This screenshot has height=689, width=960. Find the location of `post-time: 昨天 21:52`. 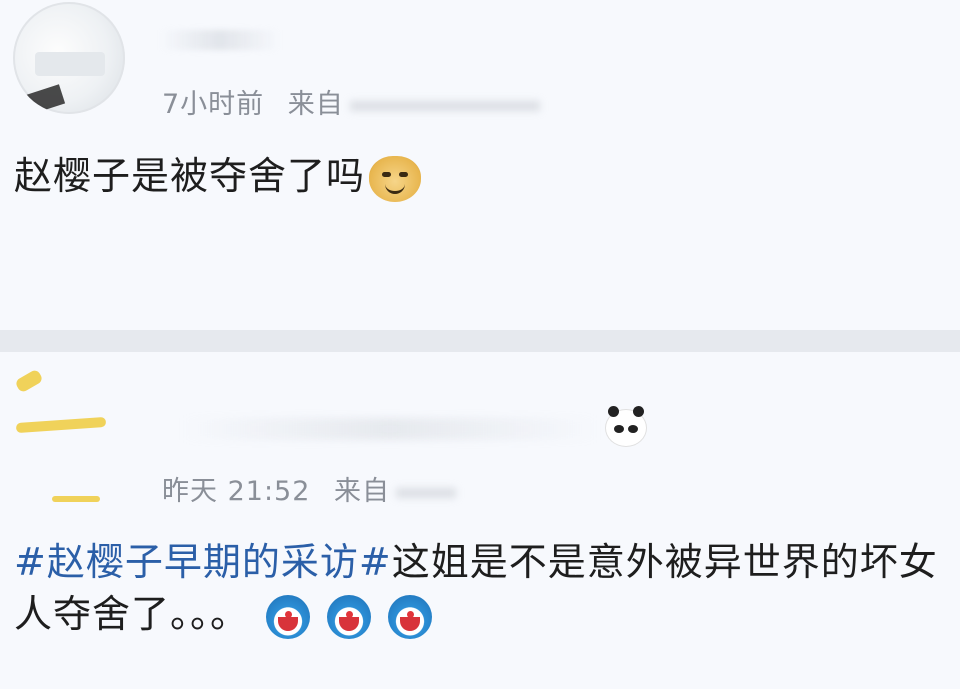

post-time: 昨天 21:52 is located at coordinates (236, 491).